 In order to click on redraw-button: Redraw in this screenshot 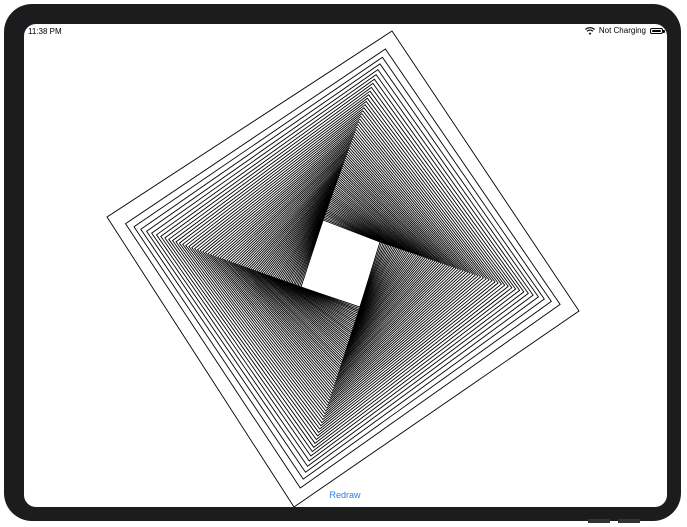, I will do `click(345, 495)`.